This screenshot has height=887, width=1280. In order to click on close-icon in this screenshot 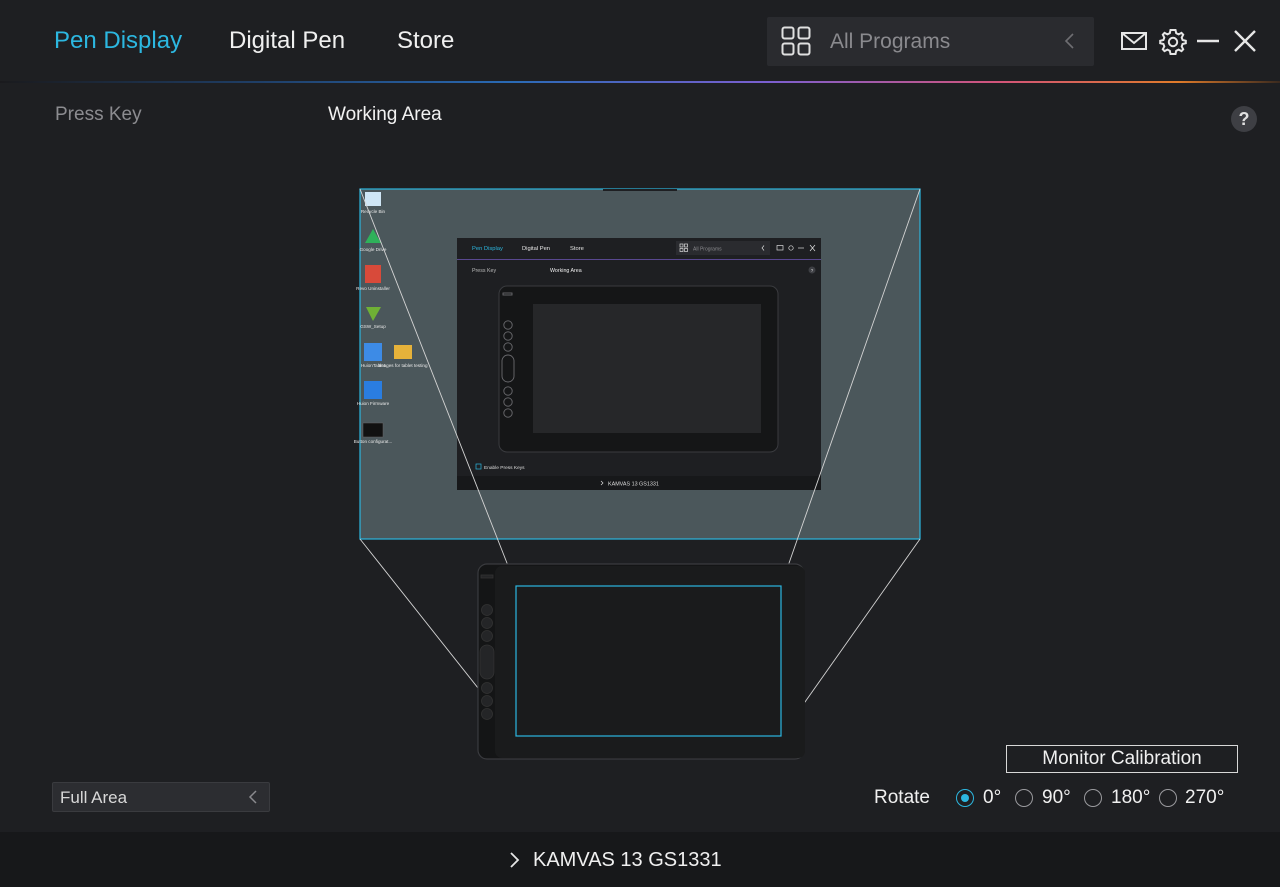, I will do `click(1245, 41)`.